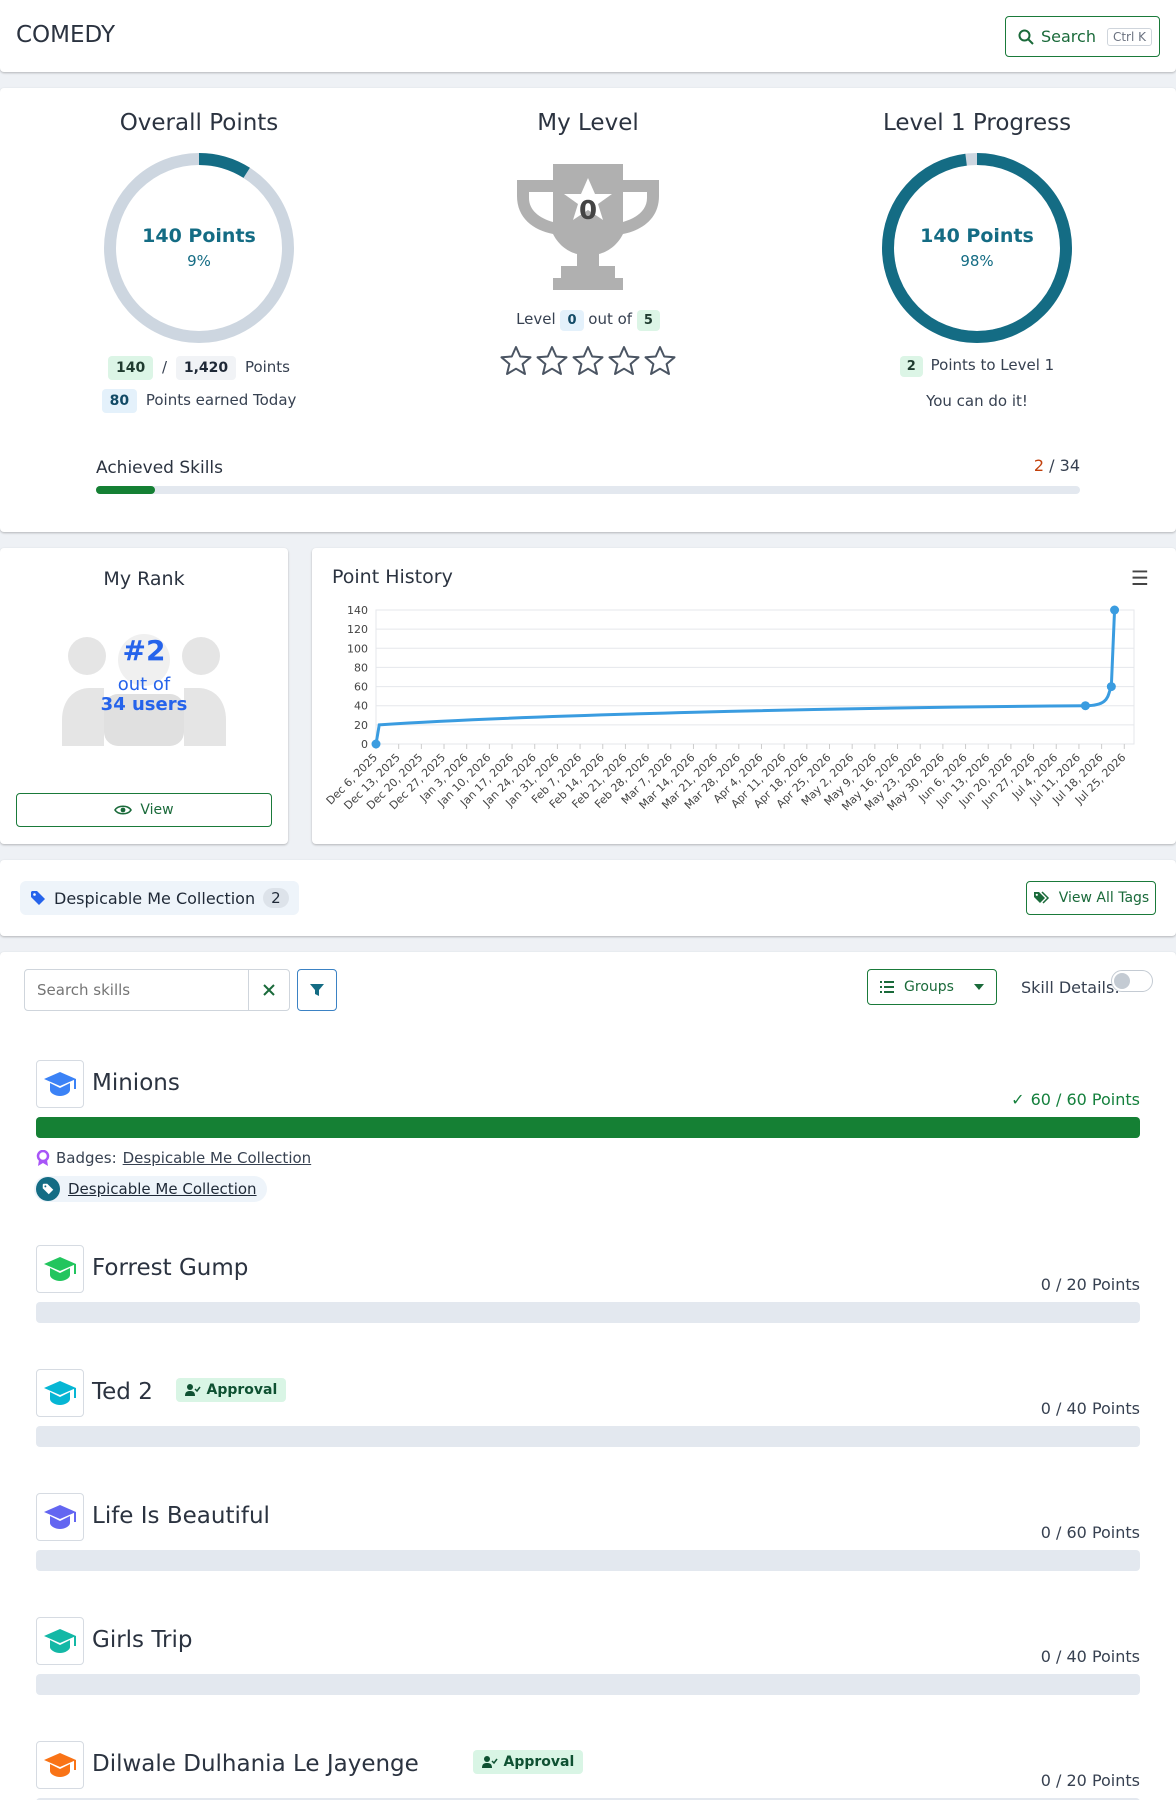 Image resolution: width=1176 pixels, height=1800 pixels. Describe the element at coordinates (361, 667) in the screenshot. I see `y-tick-label: 80` at that location.